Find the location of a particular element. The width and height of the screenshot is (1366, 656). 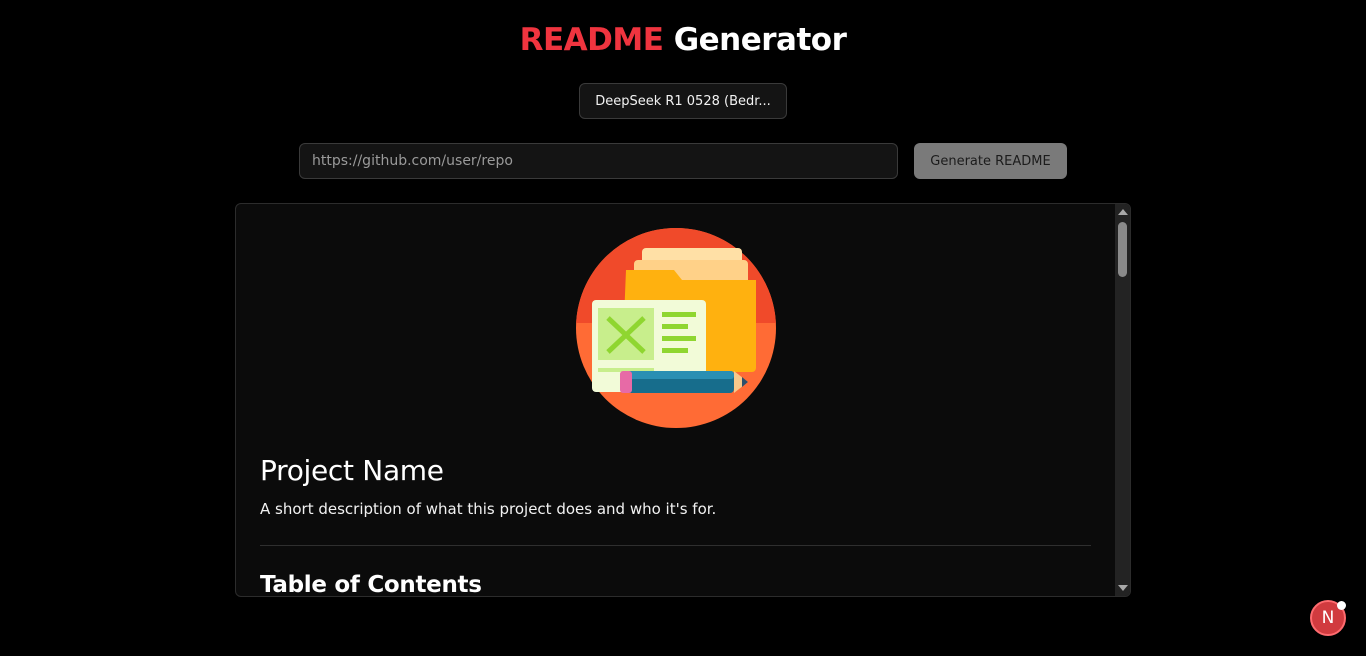

preview-scrollbar is located at coordinates (1122, 400).